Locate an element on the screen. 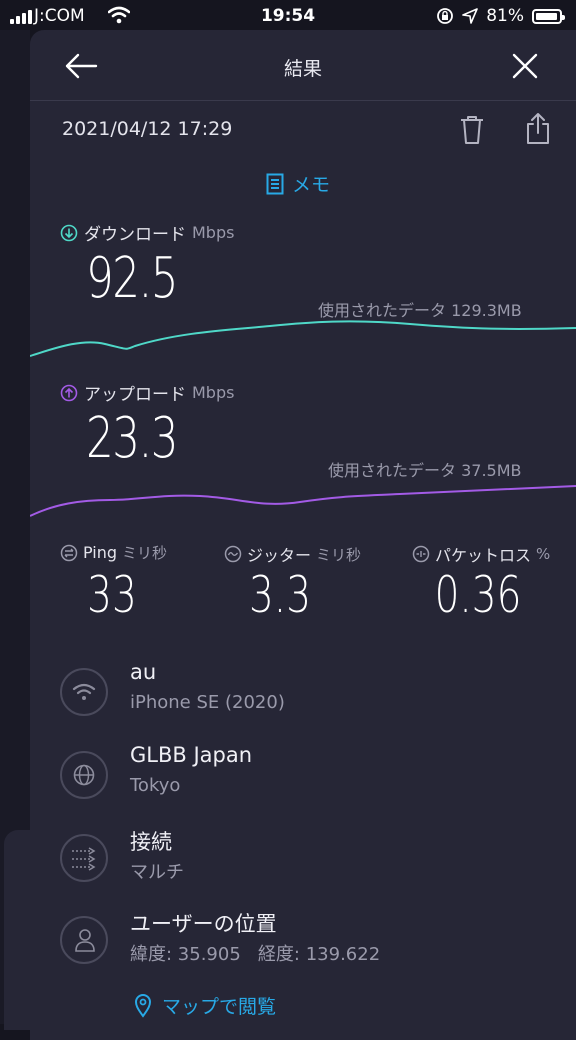  result-datetime: 2021/04/12 17:29 is located at coordinates (147, 129).